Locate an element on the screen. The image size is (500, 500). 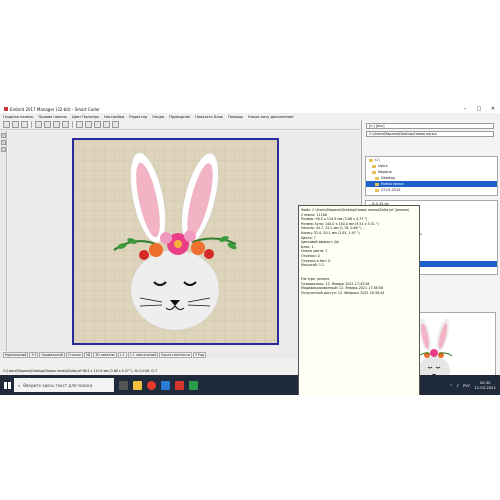
flower-center is located at coordinates (178, 244).